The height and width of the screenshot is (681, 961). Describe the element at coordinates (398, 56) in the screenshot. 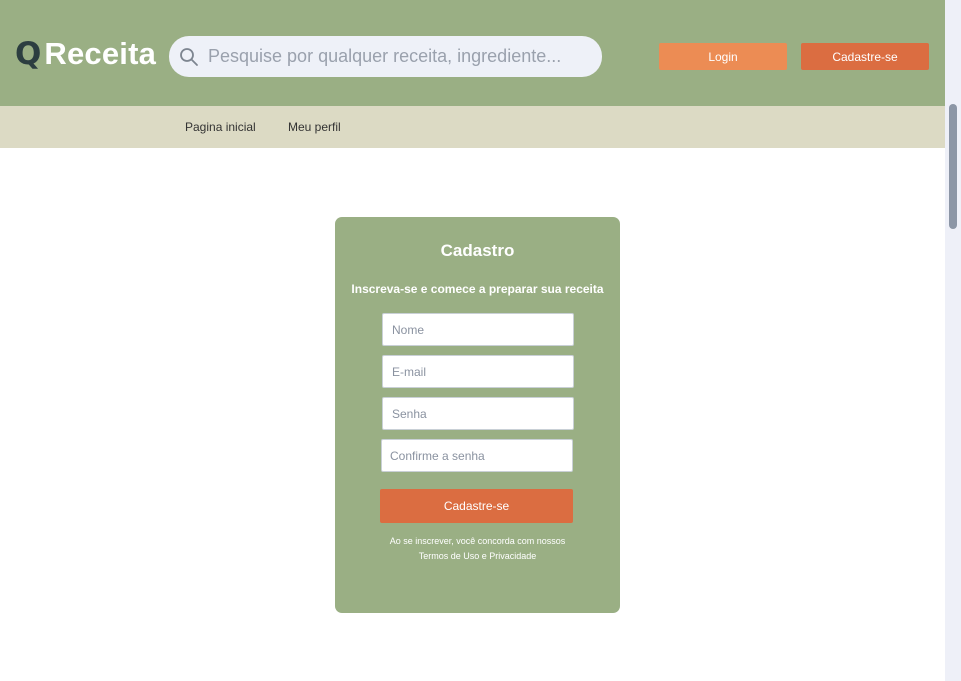

I see `search-input` at that location.